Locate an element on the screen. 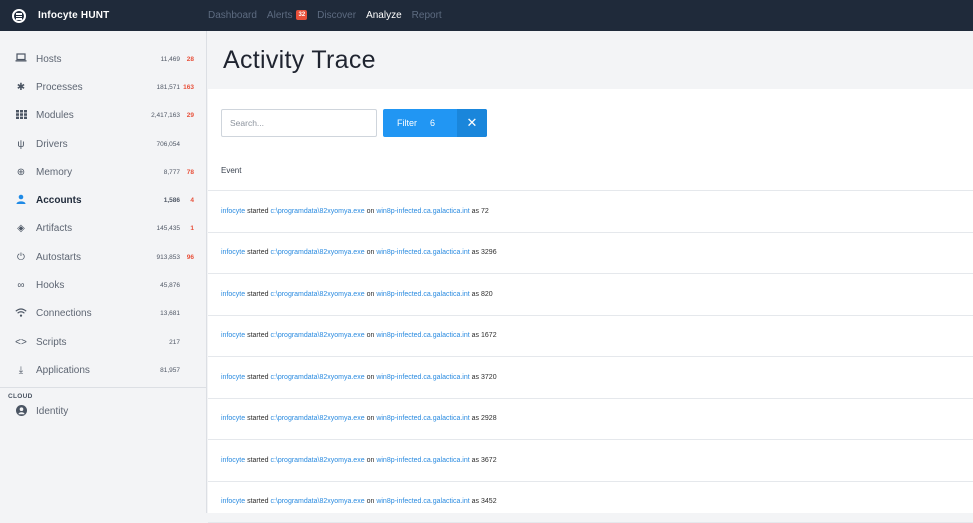 The height and width of the screenshot is (523, 973). sidebar-item-autostarts: ⏻ Autostarts 913,853 96 is located at coordinates (103, 257).